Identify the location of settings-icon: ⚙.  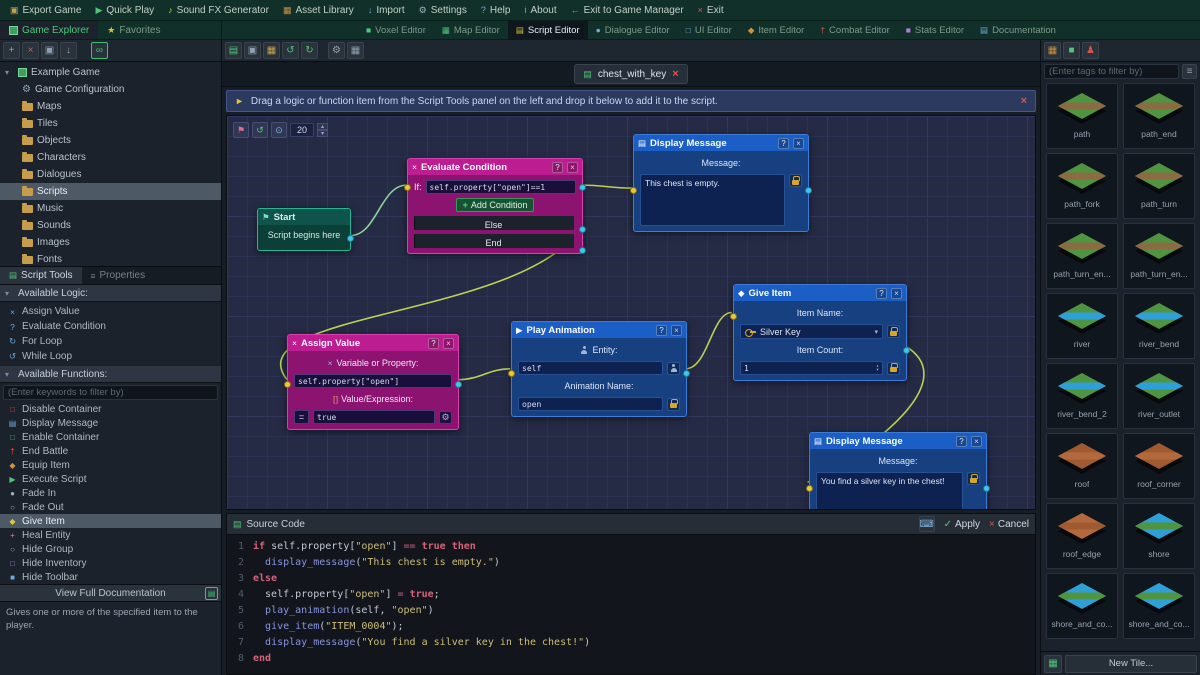
(336, 50).